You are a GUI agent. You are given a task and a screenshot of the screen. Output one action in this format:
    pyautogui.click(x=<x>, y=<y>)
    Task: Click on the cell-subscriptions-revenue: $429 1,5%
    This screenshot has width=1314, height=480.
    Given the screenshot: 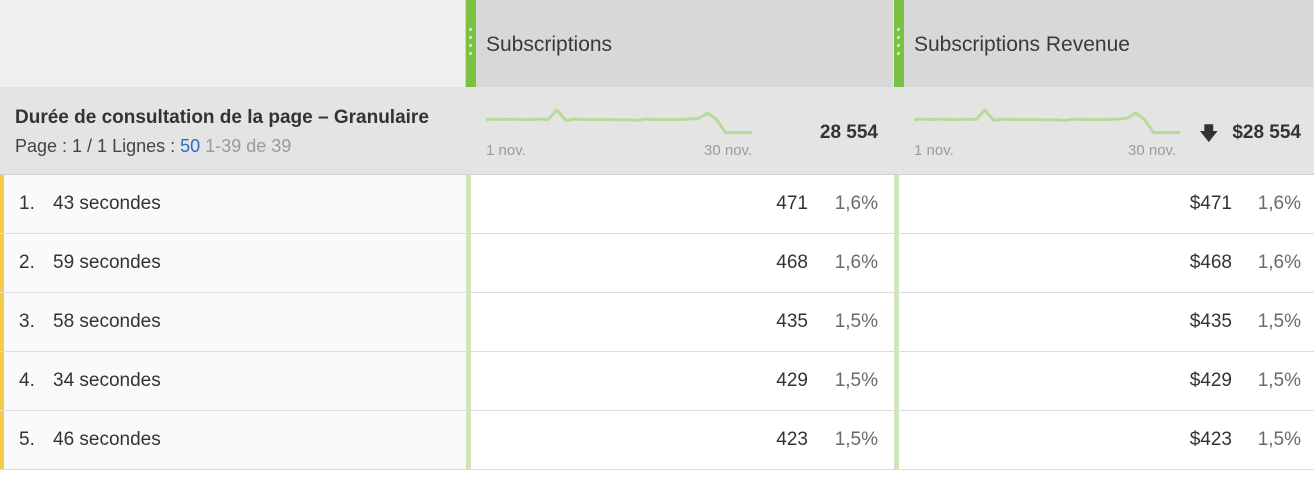 What is the action you would take?
    pyautogui.click(x=1104, y=381)
    